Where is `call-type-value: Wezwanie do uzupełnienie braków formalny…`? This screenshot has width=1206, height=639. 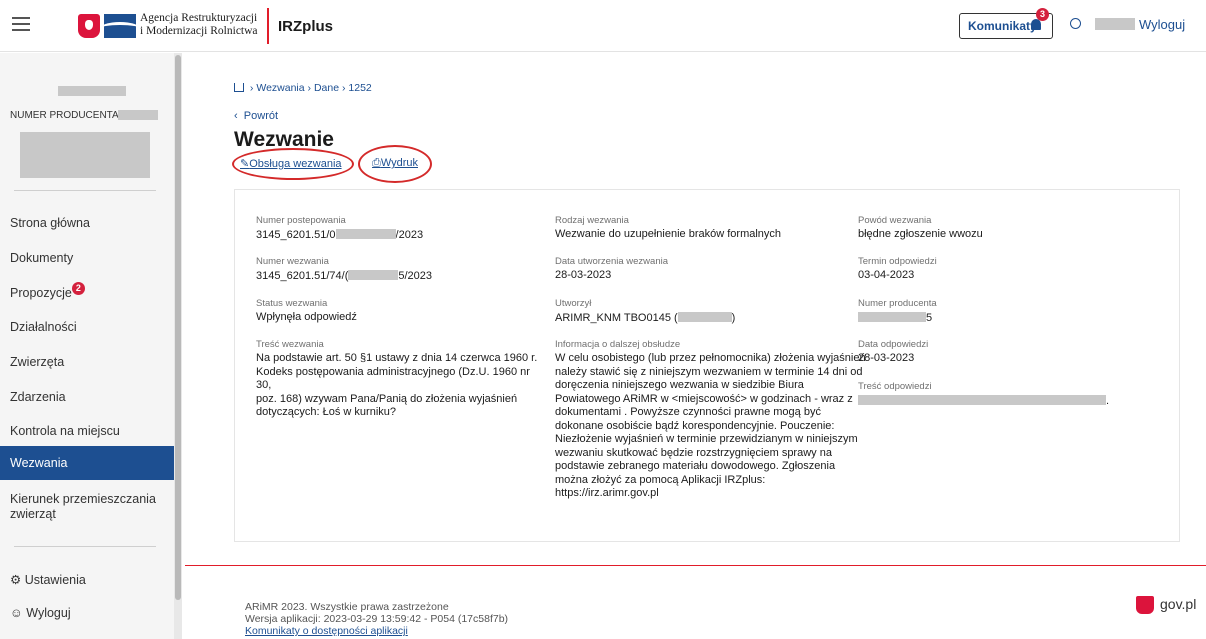
call-type-value: Wezwanie do uzupełnienie braków formalny… is located at coordinates (668, 234).